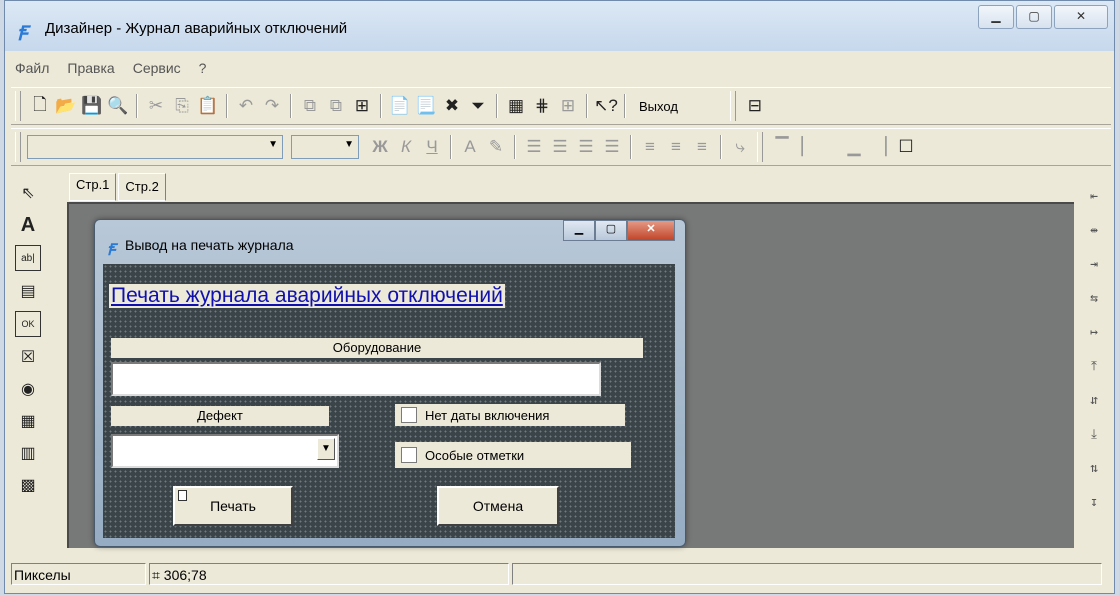 This screenshot has width=1119, height=596. What do you see at coordinates (1094, 366) in the screenshot?
I see `align-top-edges-icon: ⤒` at bounding box center [1094, 366].